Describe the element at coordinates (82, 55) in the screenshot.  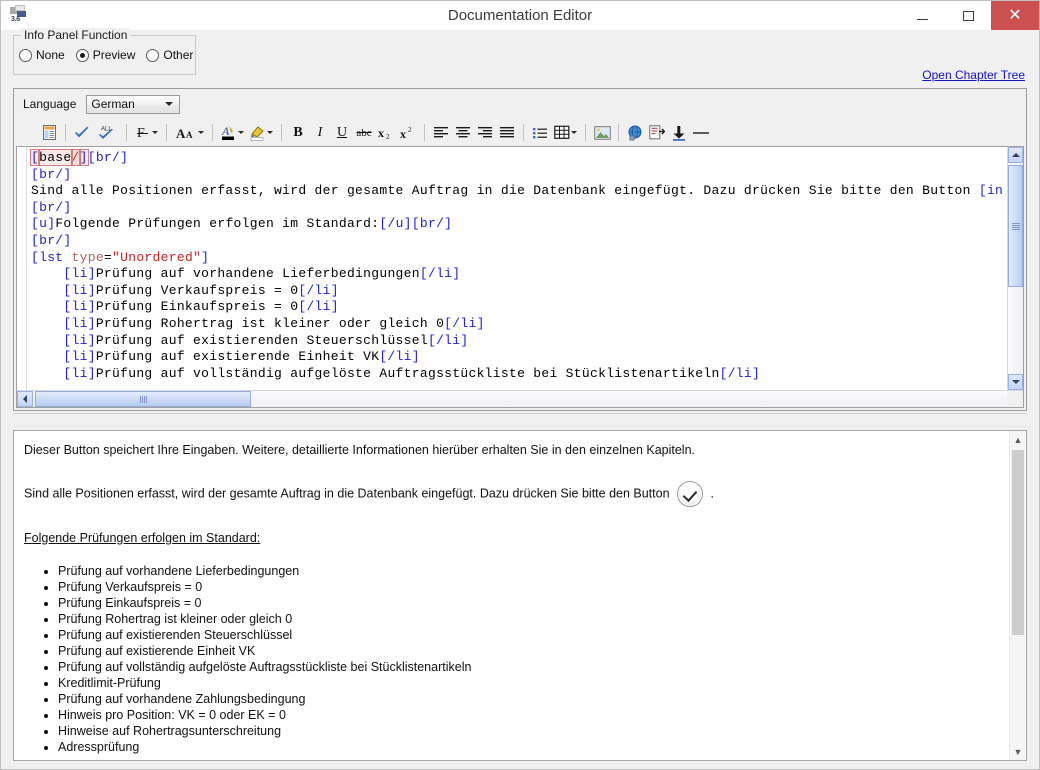
I see `radio-icon-preview` at that location.